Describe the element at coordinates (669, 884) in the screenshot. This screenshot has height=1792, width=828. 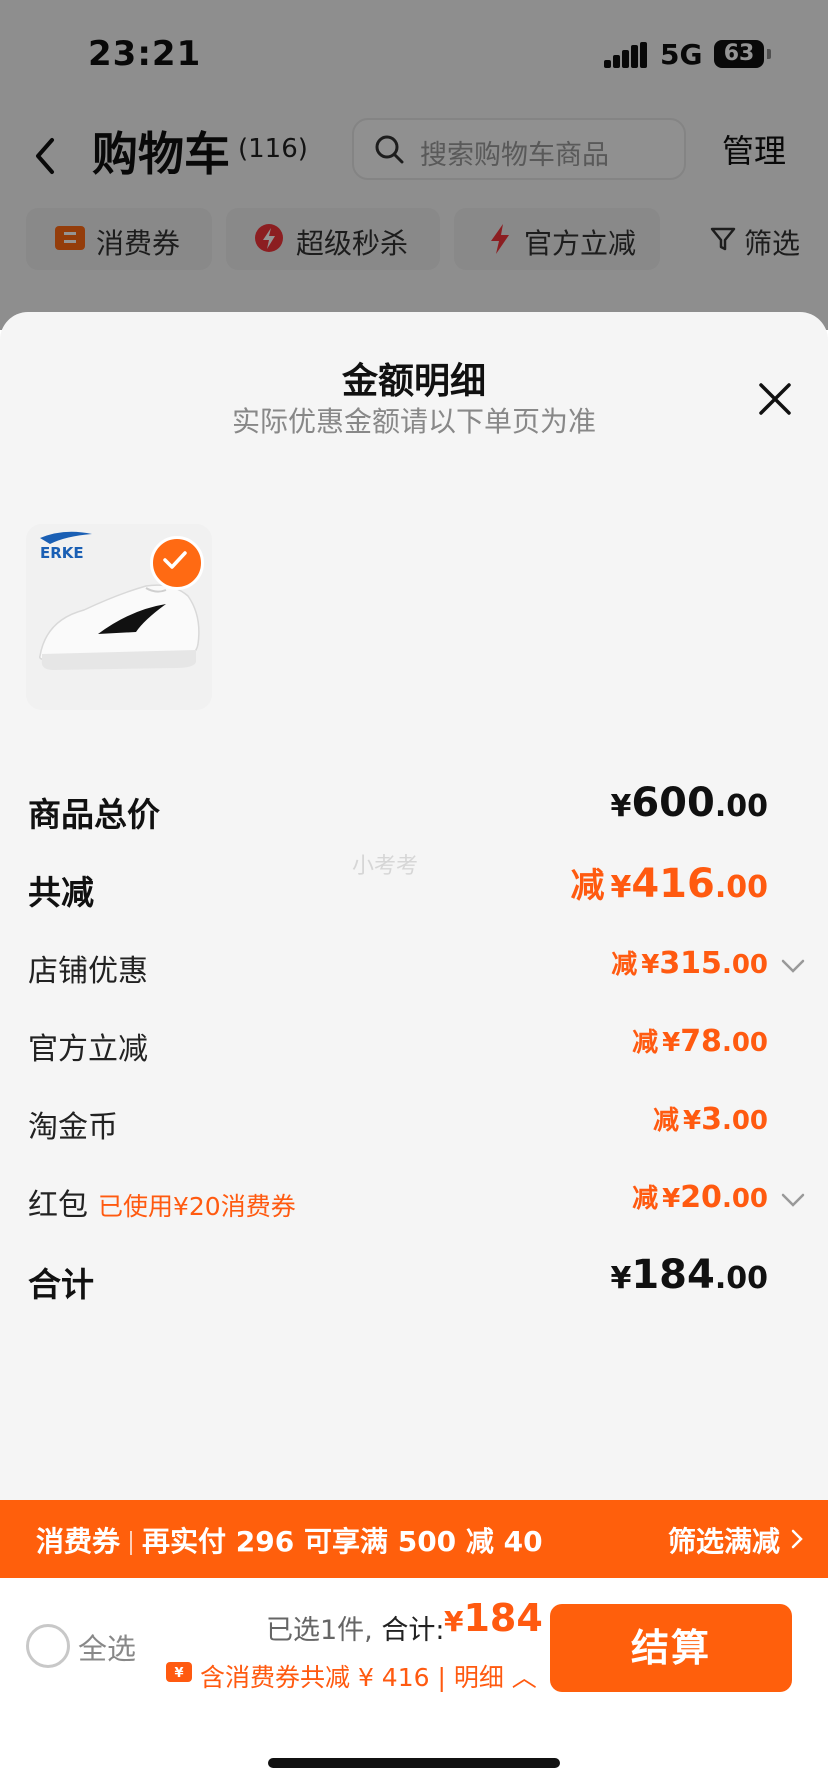
I see `row-amount-total-discount: 减 ¥416.00` at that location.